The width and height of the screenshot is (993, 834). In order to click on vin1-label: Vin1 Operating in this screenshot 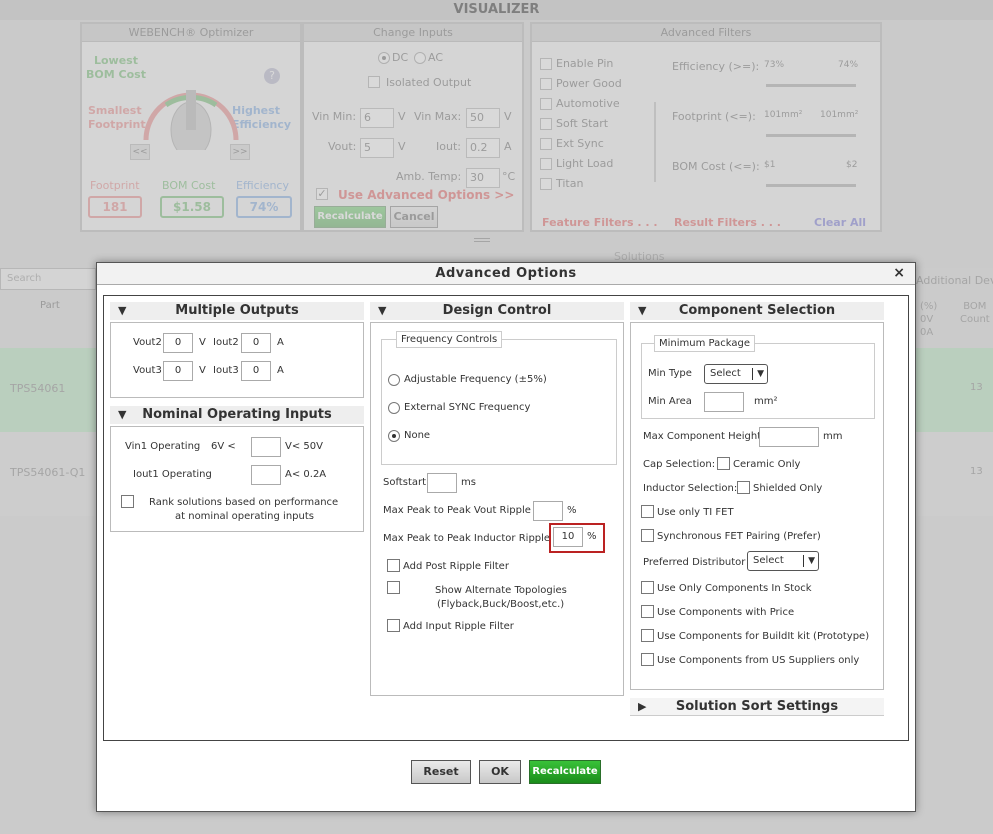, I will do `click(163, 446)`.